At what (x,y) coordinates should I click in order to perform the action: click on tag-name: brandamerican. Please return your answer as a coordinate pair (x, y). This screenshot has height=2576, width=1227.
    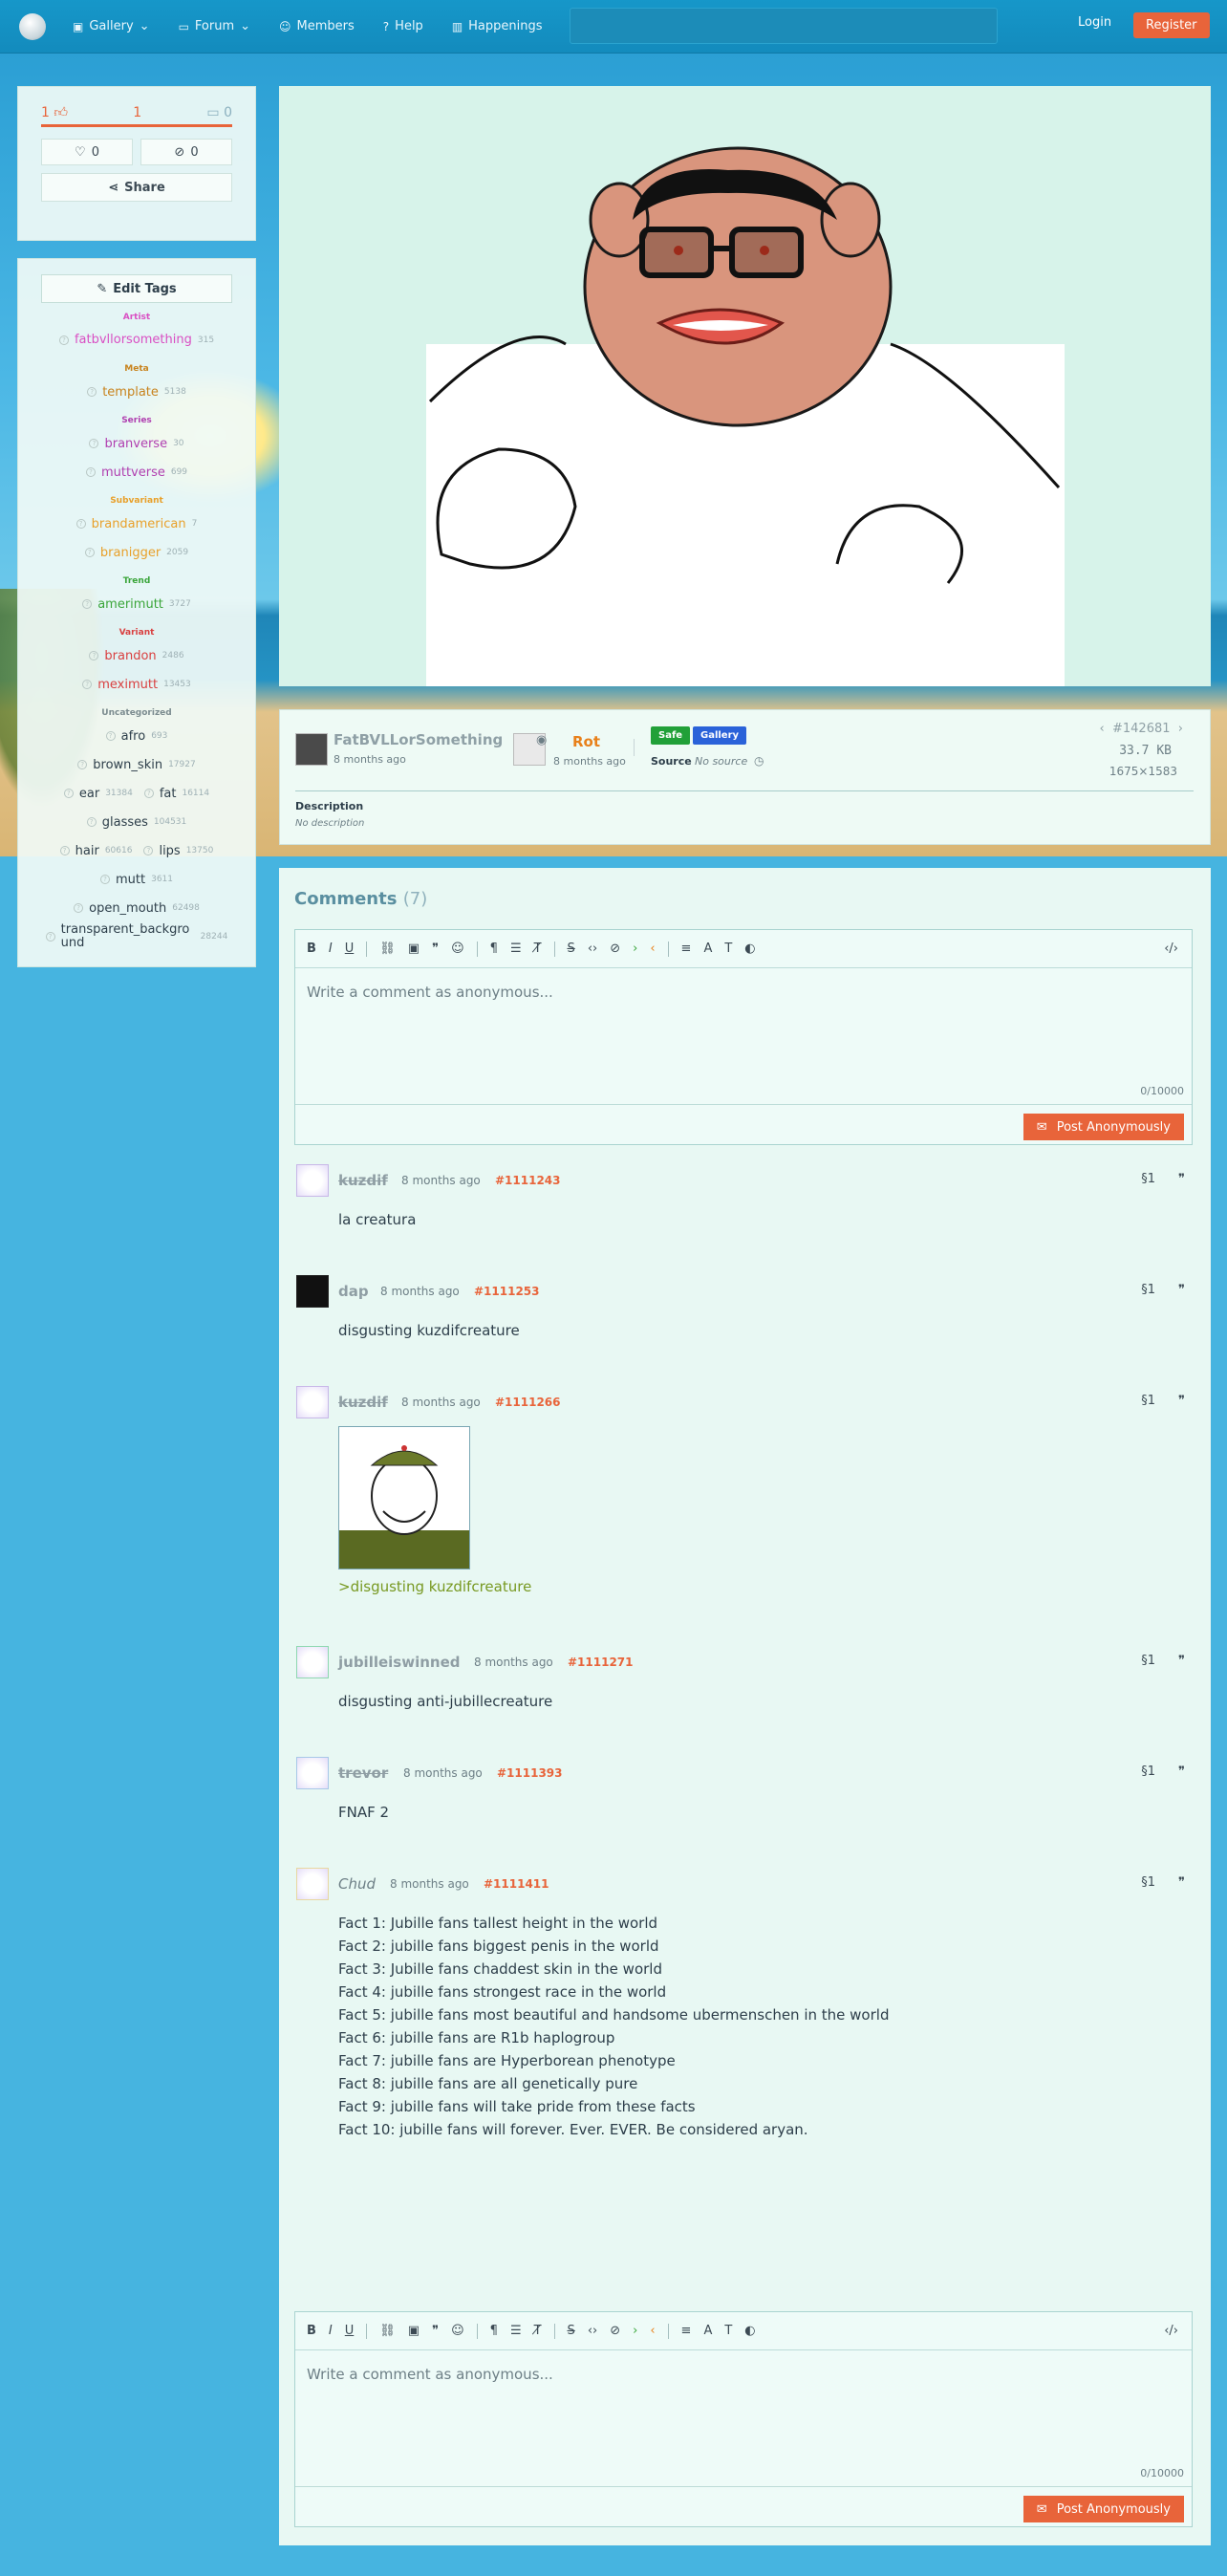
    Looking at the image, I should click on (139, 524).